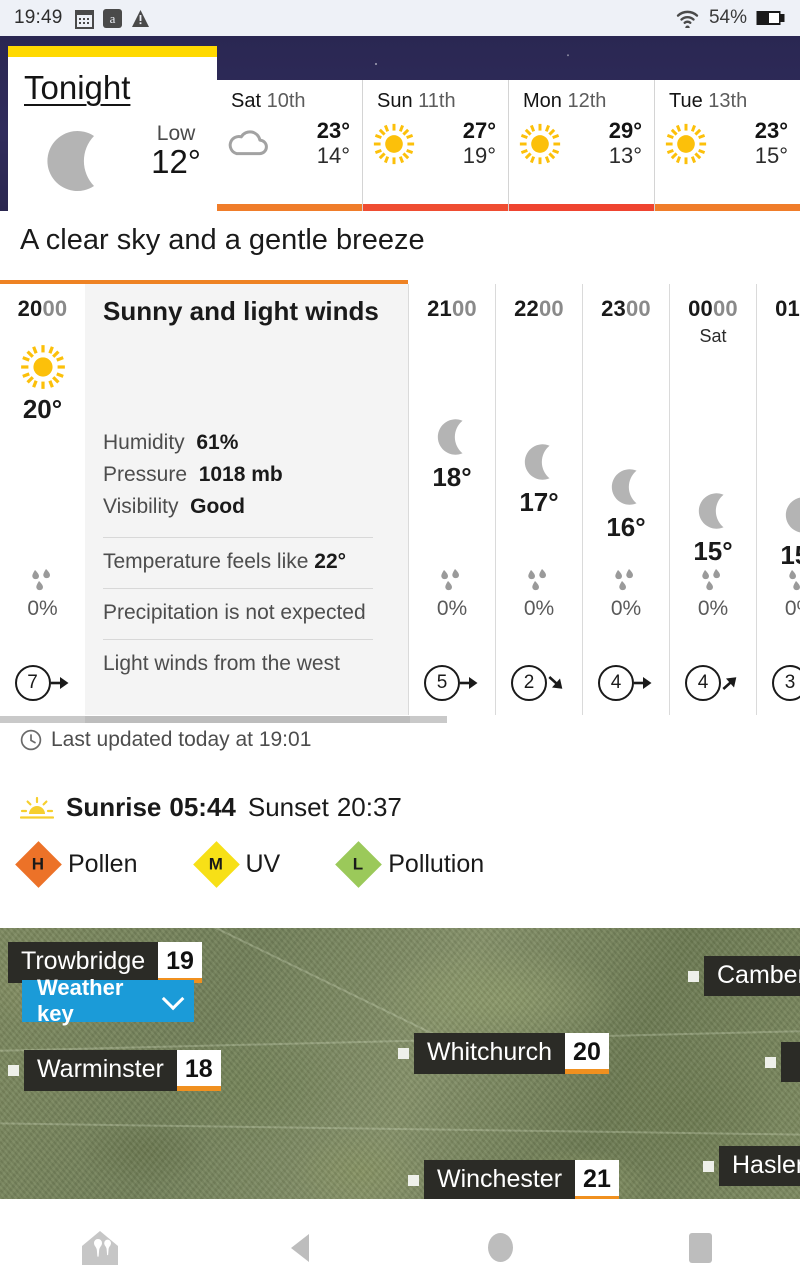  What do you see at coordinates (217, 442) in the screenshot?
I see `hour-detail-value: 61%` at bounding box center [217, 442].